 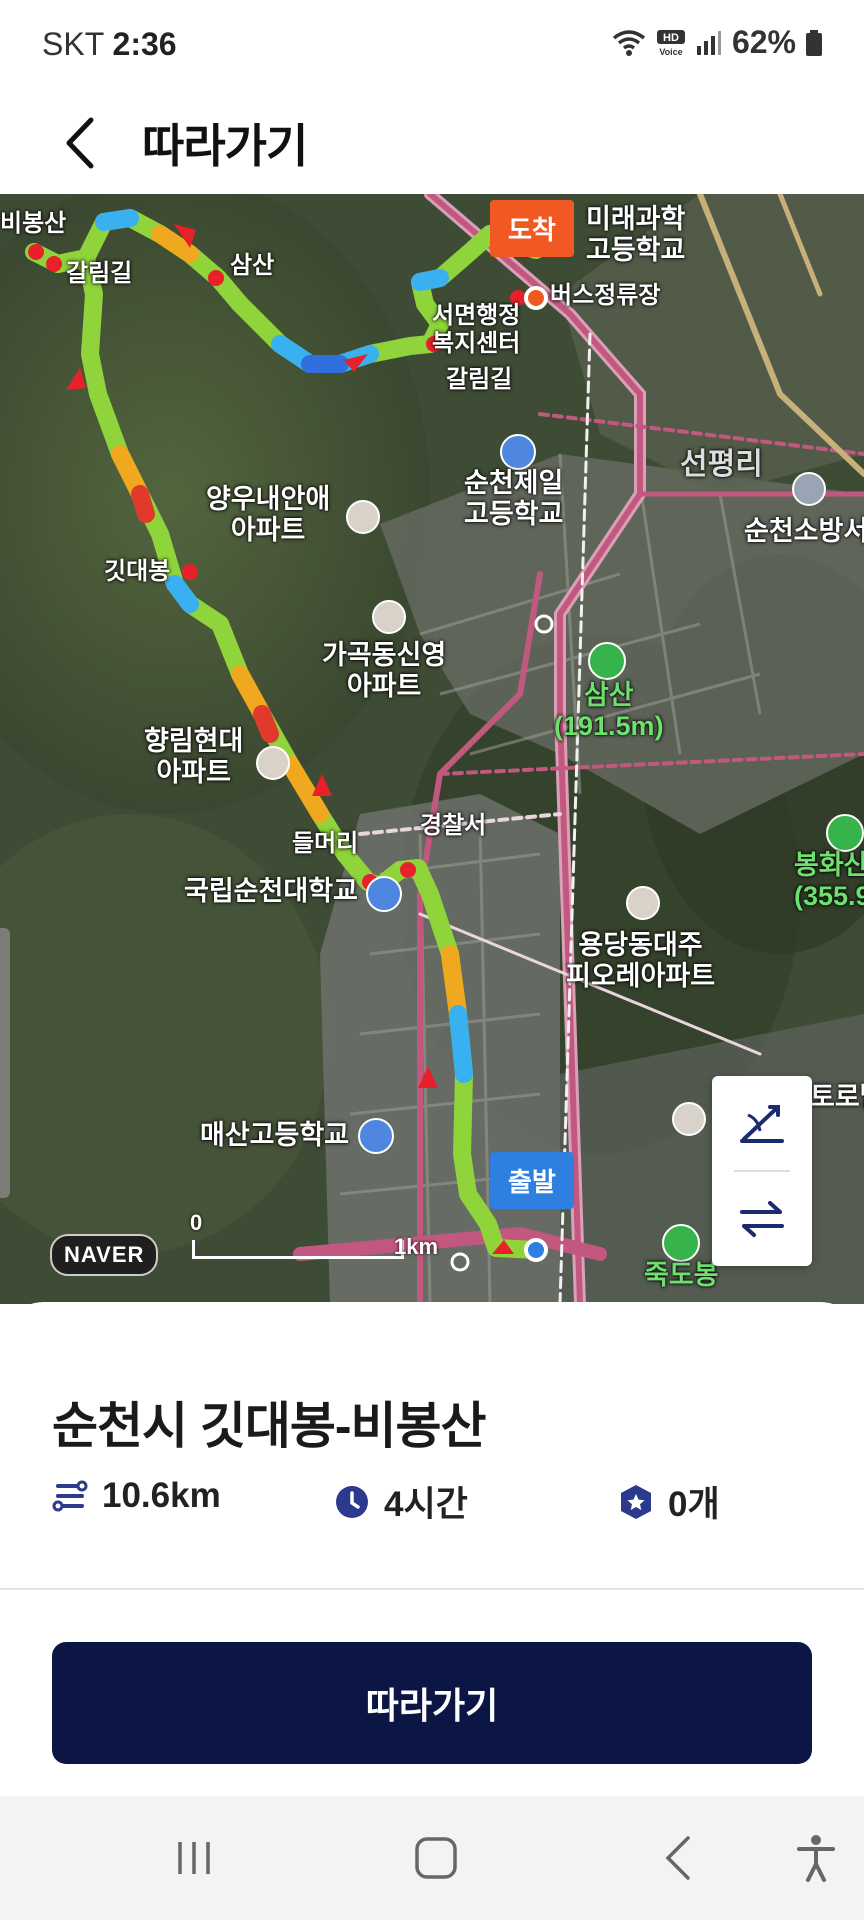 What do you see at coordinates (269, 1426) in the screenshot?
I see `route-name: 순천시 깃대봉-비봉산` at bounding box center [269, 1426].